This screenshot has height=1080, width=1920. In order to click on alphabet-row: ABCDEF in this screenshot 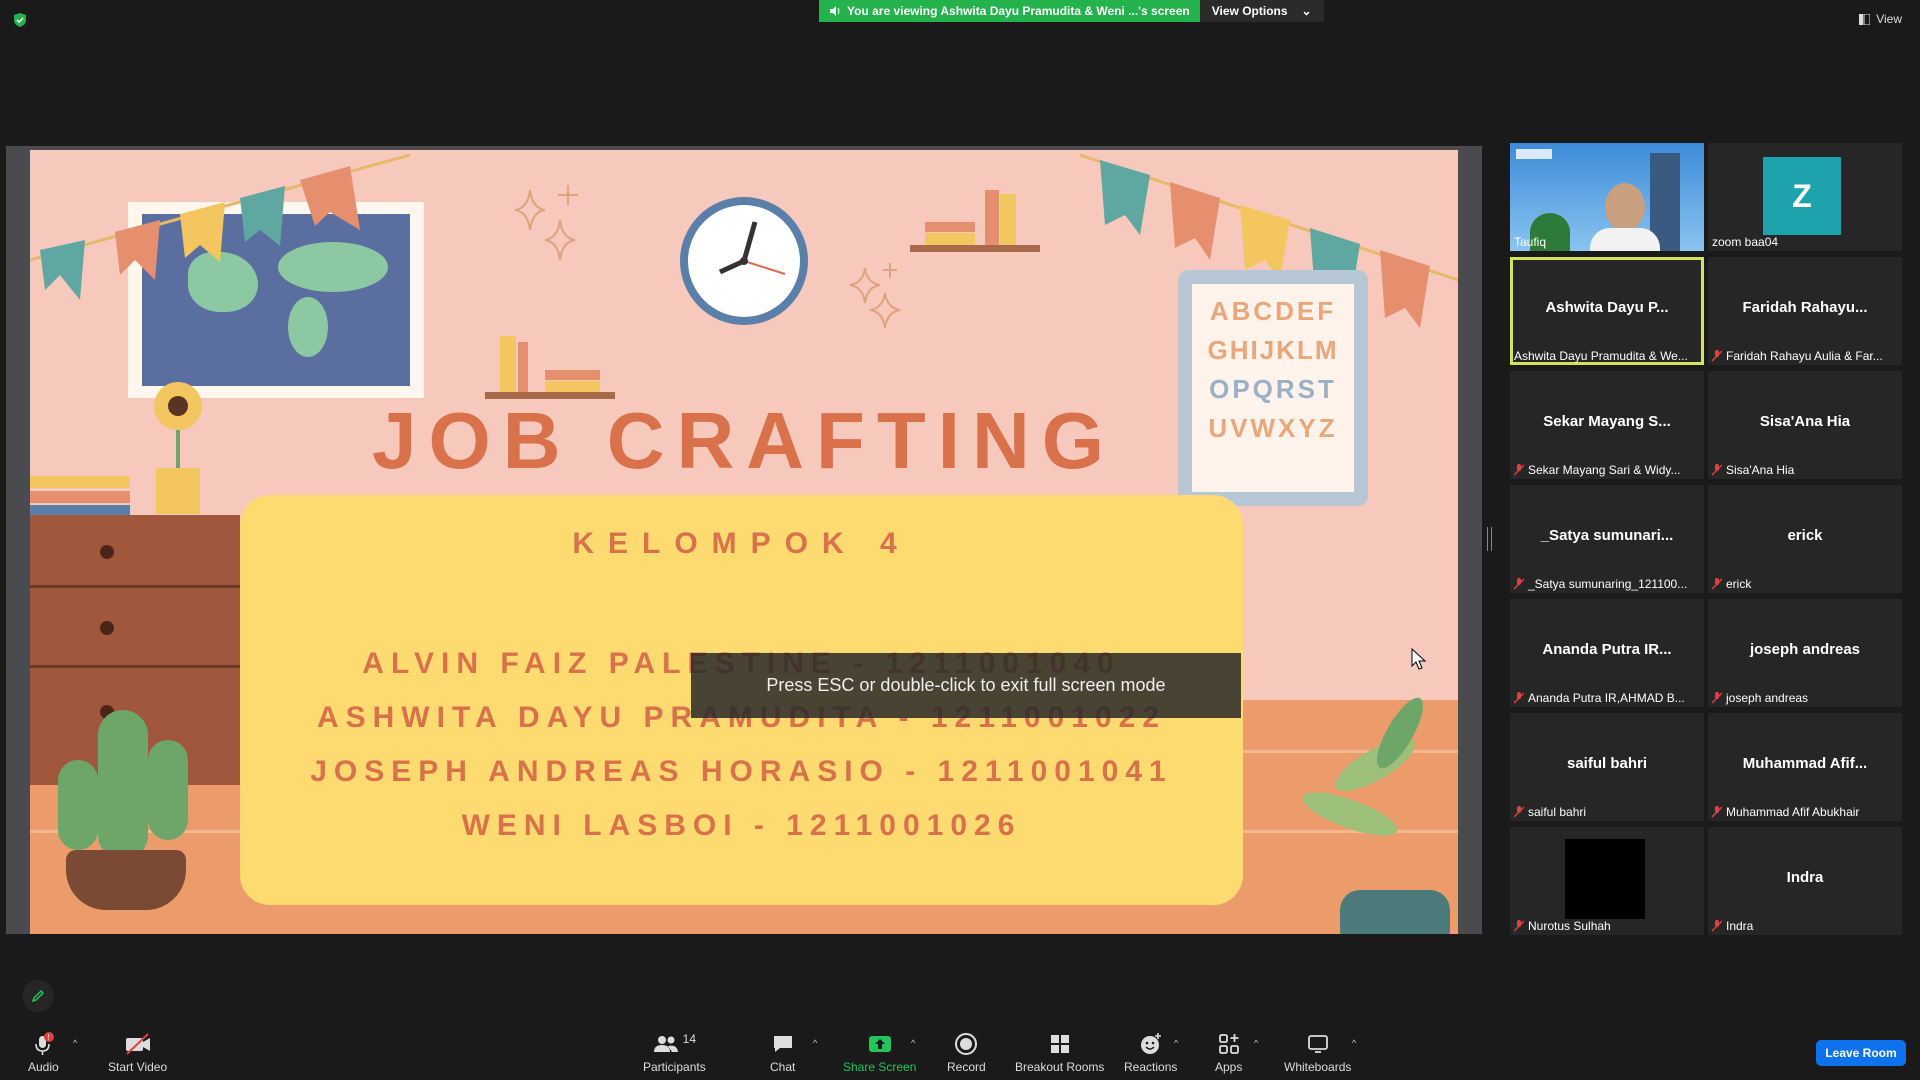, I will do `click(1273, 311)`.